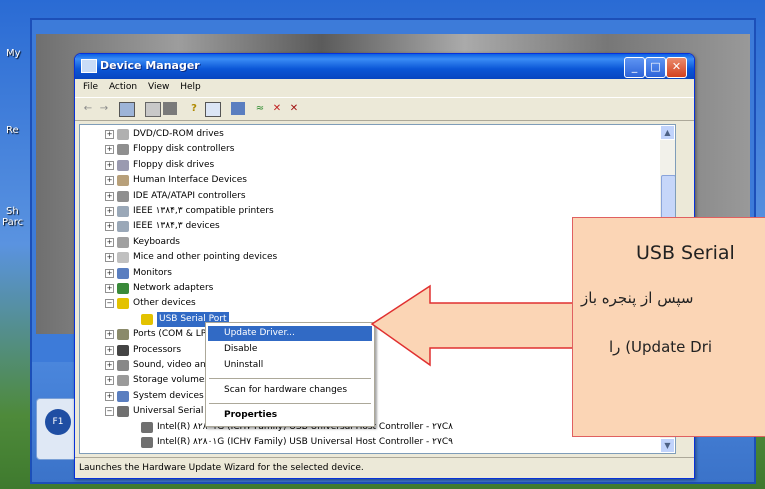  What do you see at coordinates (615, 347) in the screenshot?
I see `callout-line-3-suffix: را` at bounding box center [615, 347].